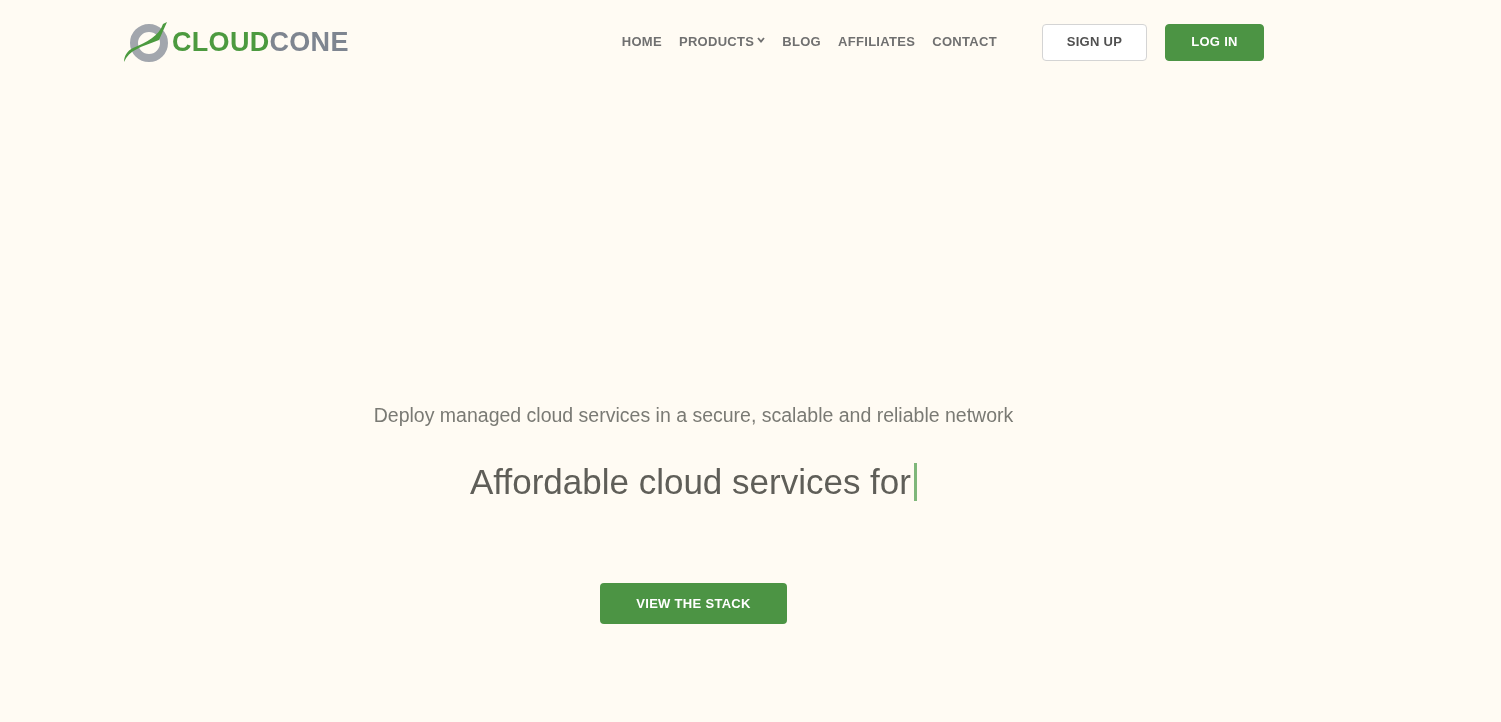 The height and width of the screenshot is (722, 1501). What do you see at coordinates (146, 42) in the screenshot?
I see `logo-icon` at bounding box center [146, 42].